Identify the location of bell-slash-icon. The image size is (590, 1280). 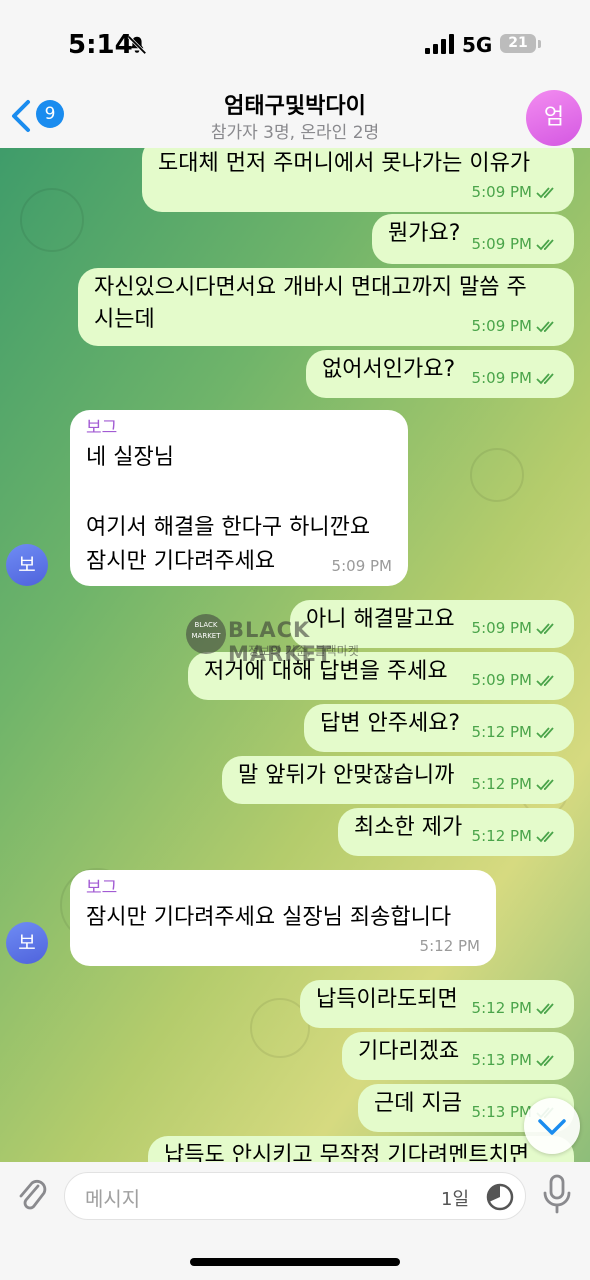
(137, 45).